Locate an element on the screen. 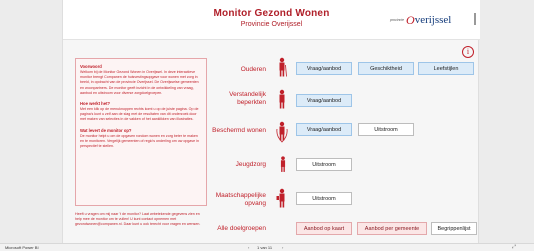  page-subtitle: Provincie Overijssel is located at coordinates (271, 24).